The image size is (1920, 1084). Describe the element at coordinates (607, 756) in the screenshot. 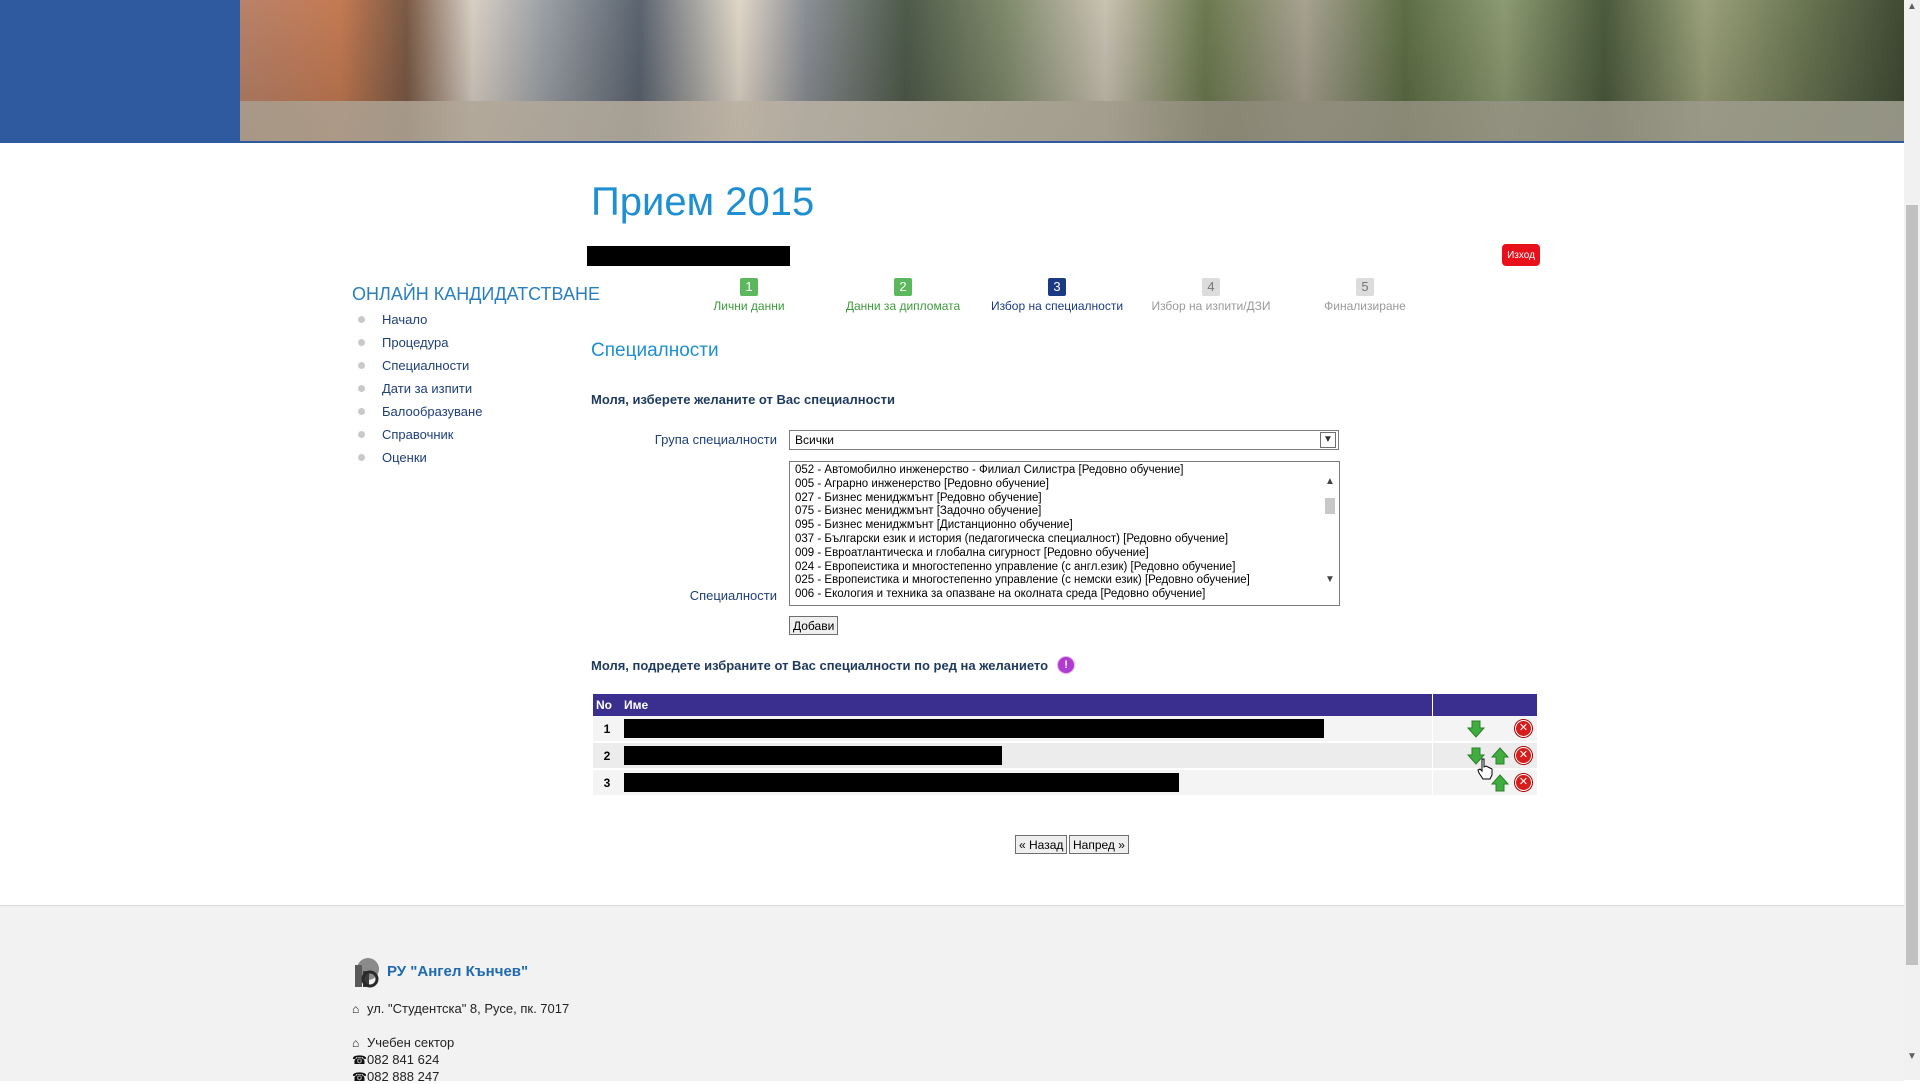

I see `row-number: 2` at that location.